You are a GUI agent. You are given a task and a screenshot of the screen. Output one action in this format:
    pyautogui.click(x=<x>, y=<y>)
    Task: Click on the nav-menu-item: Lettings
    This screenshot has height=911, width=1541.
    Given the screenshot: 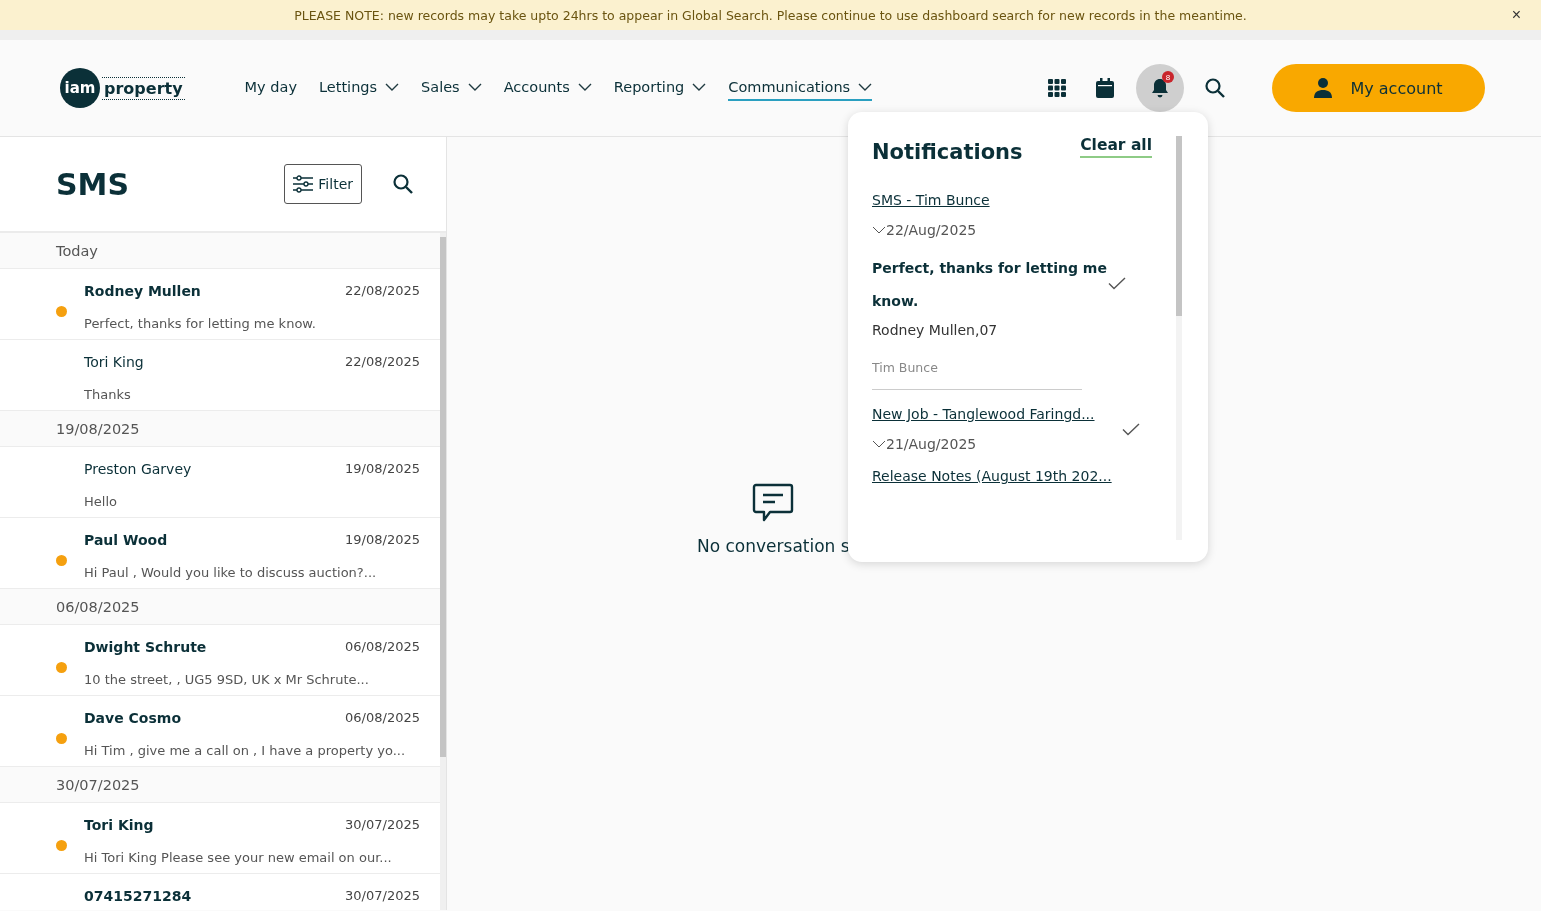 What is the action you would take?
    pyautogui.click(x=359, y=88)
    